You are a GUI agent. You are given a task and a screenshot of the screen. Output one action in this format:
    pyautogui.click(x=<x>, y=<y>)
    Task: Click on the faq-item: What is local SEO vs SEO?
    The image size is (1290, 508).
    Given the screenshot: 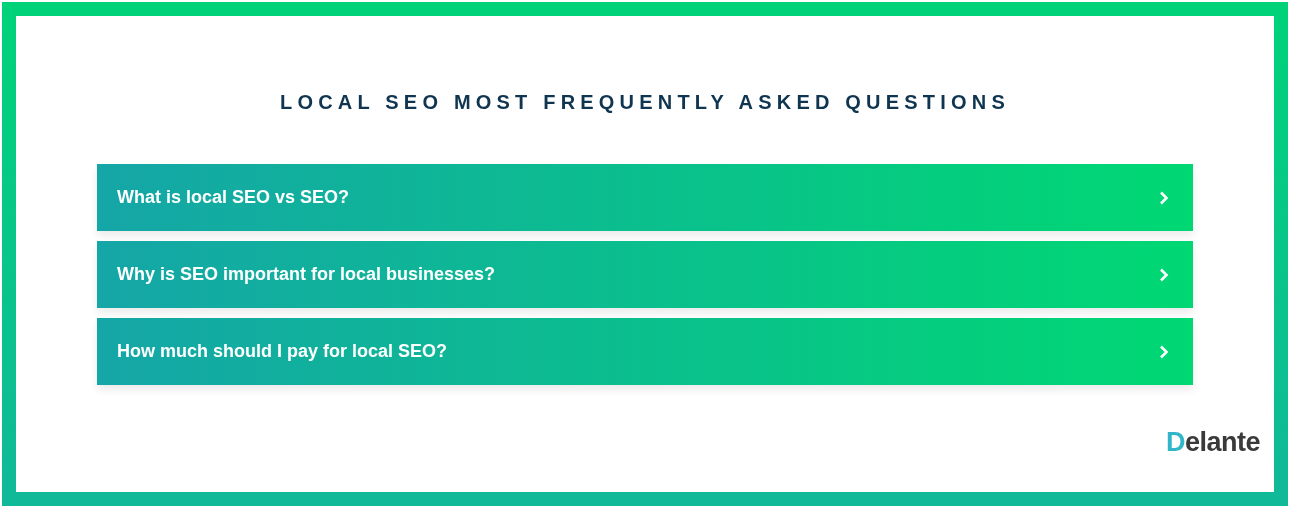 What is the action you would take?
    pyautogui.click(x=645, y=197)
    